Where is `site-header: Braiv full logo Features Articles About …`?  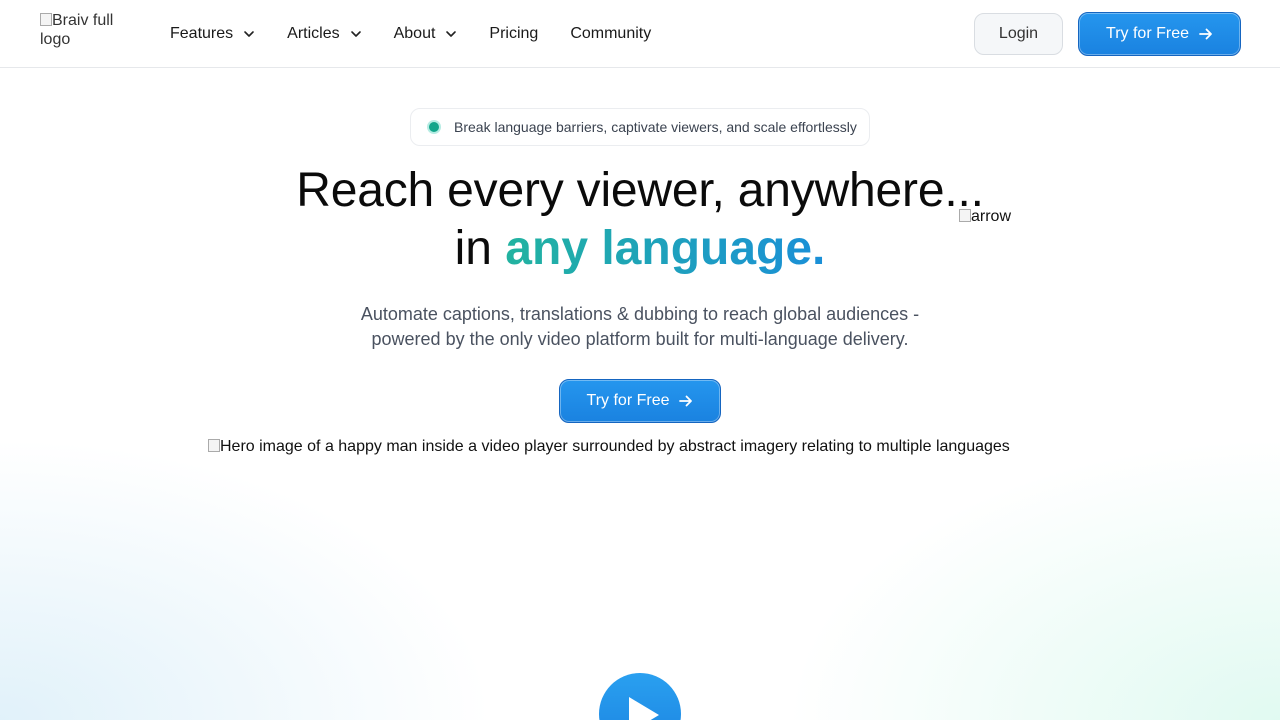 site-header: Braiv full logo Features Articles About … is located at coordinates (640, 34).